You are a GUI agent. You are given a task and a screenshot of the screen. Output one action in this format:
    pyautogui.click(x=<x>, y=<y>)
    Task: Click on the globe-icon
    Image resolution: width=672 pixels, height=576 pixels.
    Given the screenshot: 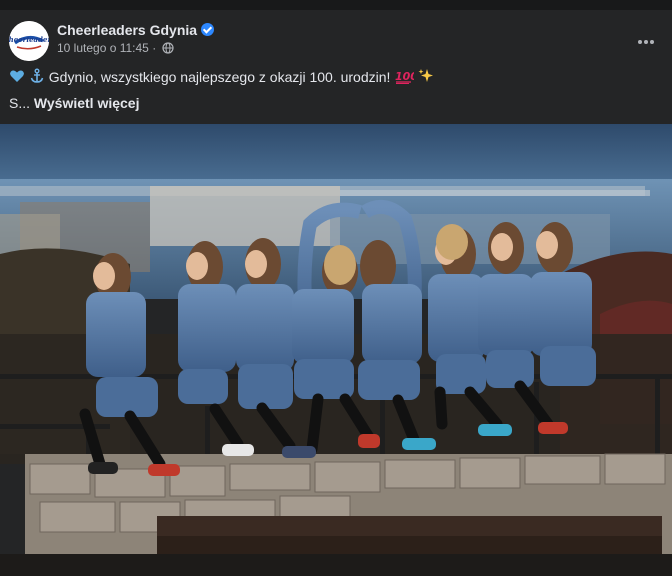 What is the action you would take?
    pyautogui.click(x=167, y=48)
    